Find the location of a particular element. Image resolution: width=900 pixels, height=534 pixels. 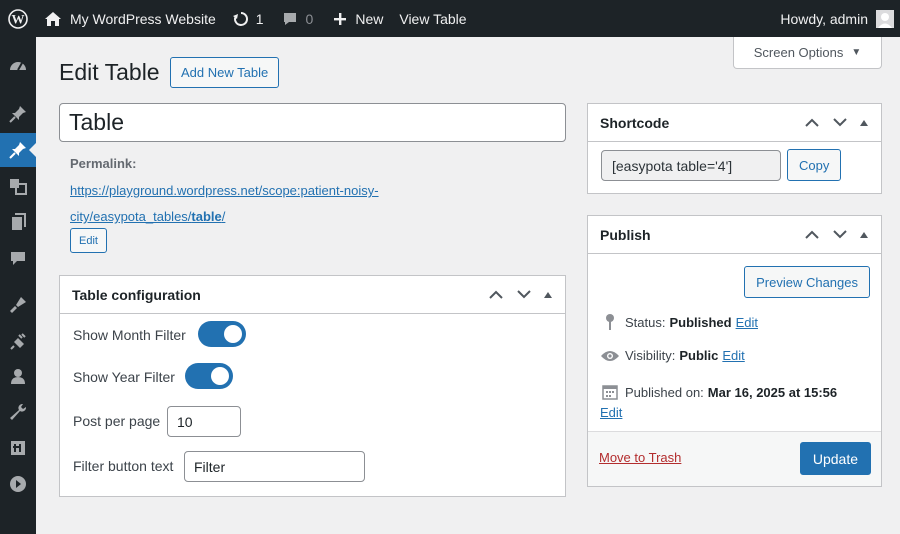

permalink-label: Permalink: is located at coordinates (103, 163).